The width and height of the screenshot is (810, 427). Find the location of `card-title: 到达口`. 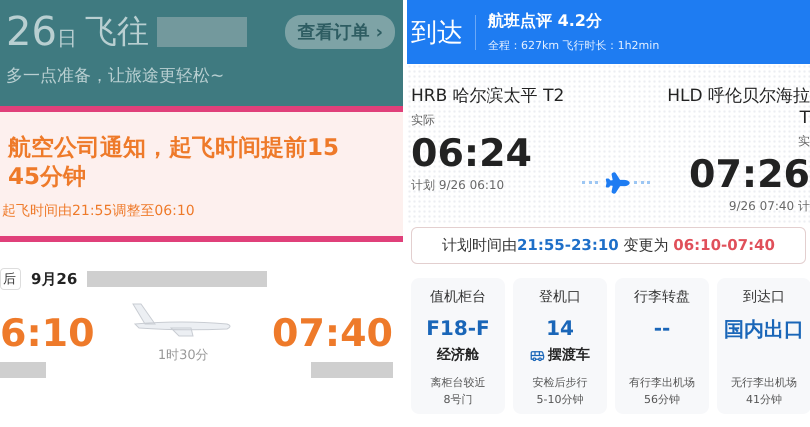

card-title: 到达口 is located at coordinates (764, 297).